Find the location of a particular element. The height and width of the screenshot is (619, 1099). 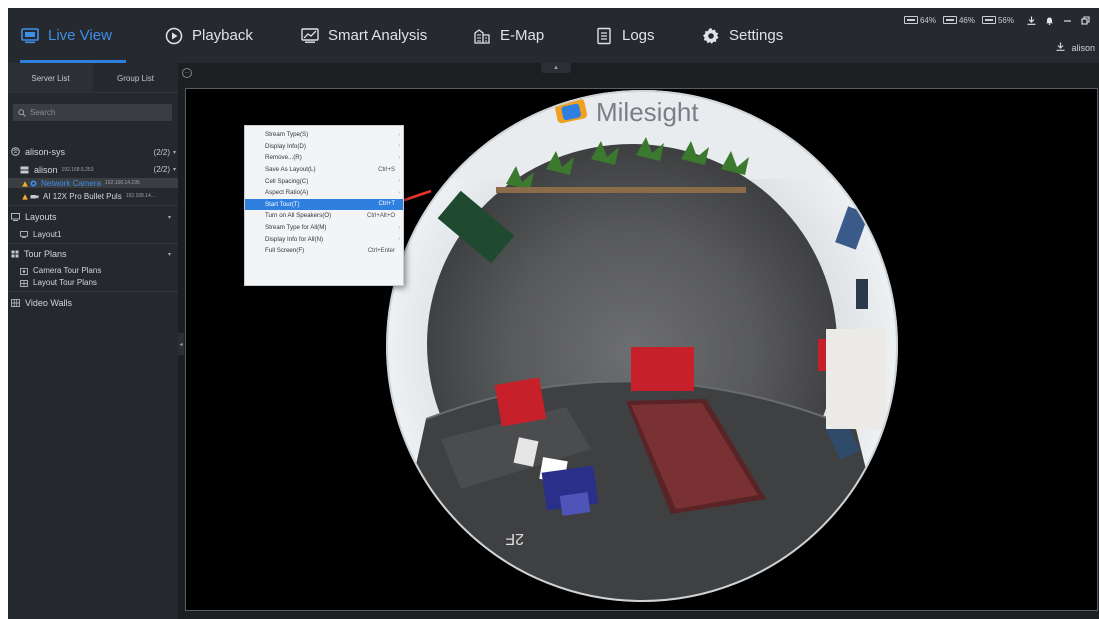

tree-tour-plan-layout: Layout Tour Plans is located at coordinates (93, 282).